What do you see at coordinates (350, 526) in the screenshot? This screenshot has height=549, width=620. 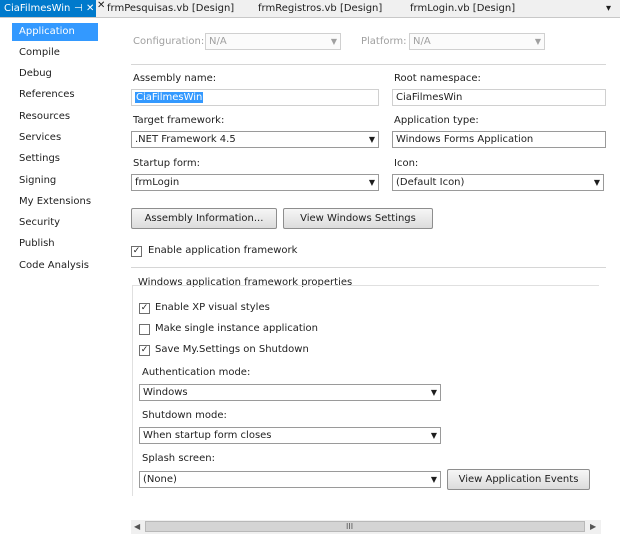 I see `scroll-grip-icon: III` at bounding box center [350, 526].